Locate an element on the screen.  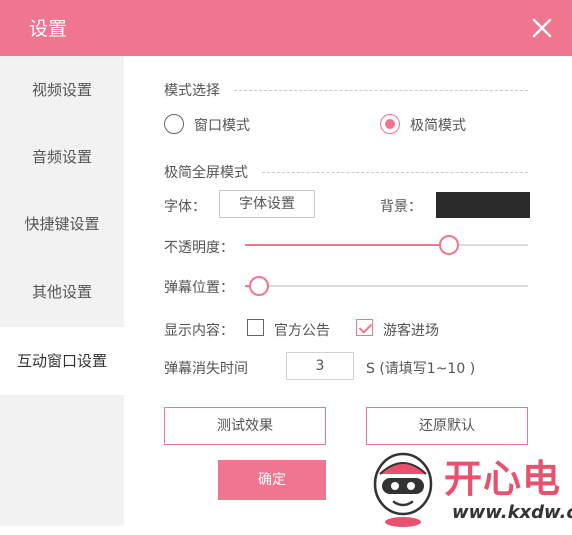
opacity-slider-thumb is located at coordinates (448, 245).